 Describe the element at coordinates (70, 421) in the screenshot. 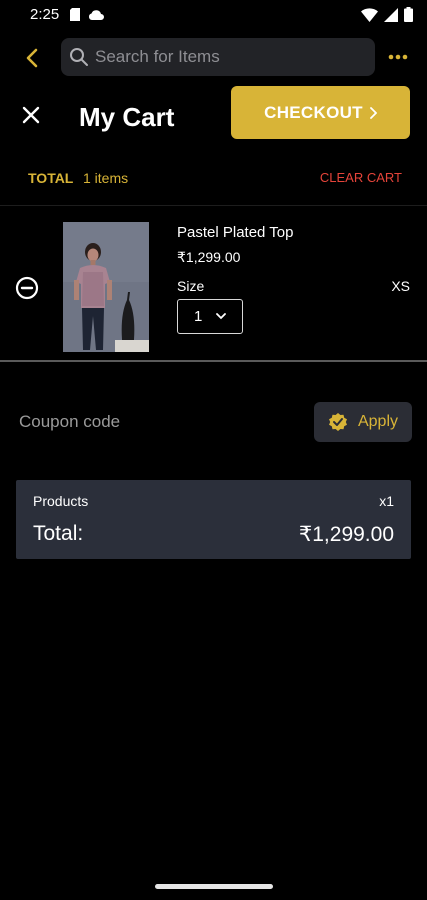

I see `coupon-label: Coupon code` at that location.